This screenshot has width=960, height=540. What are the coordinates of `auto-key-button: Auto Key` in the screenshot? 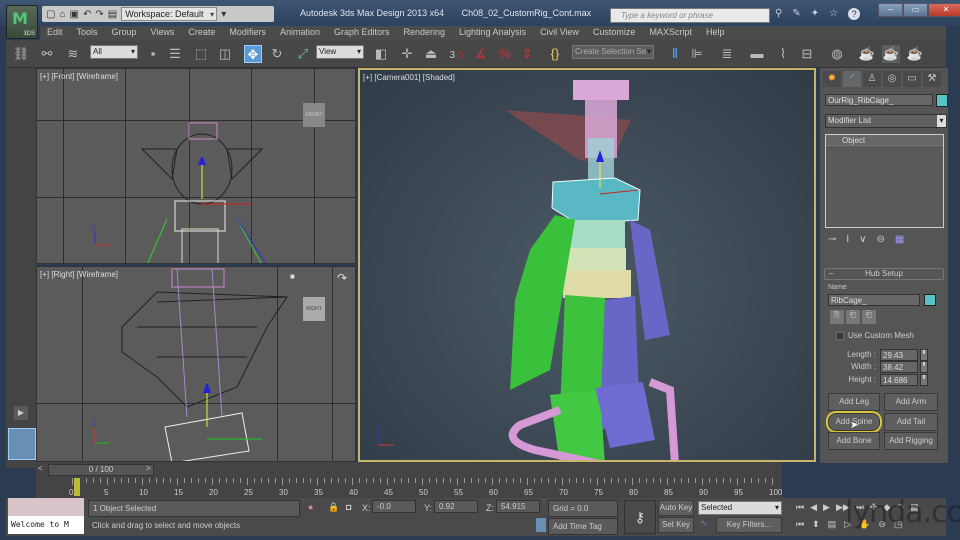 It's located at (676, 508).